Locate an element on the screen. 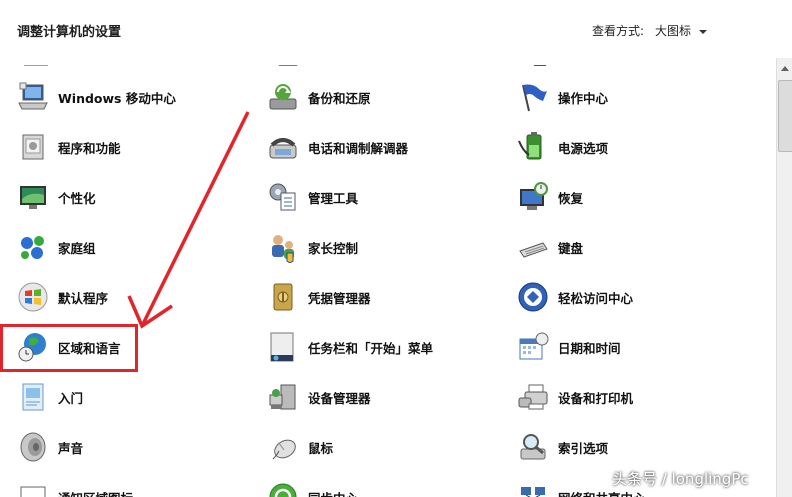 This screenshot has height=497, width=792. scrollbar-thumb is located at coordinates (785, 116).